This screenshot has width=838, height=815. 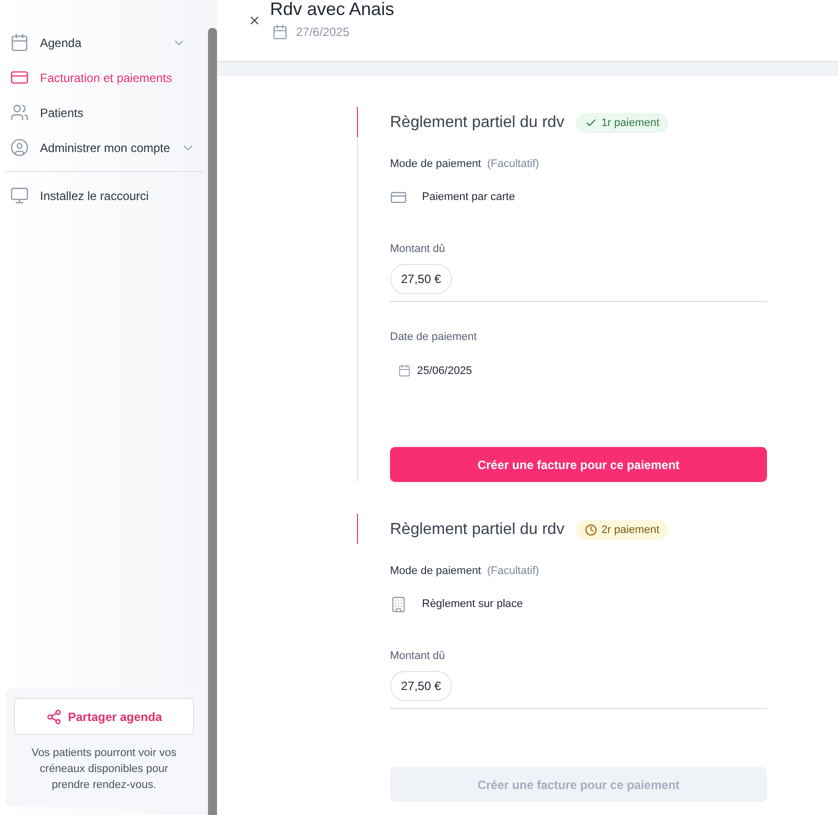 What do you see at coordinates (104, 77) in the screenshot?
I see `sidebar-item: Facturation et paiements` at bounding box center [104, 77].